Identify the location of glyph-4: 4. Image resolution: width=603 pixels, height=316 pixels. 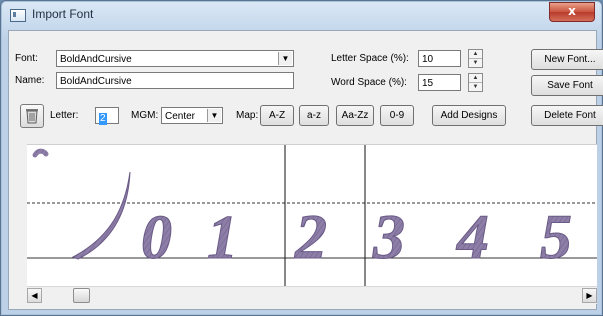
(472, 236).